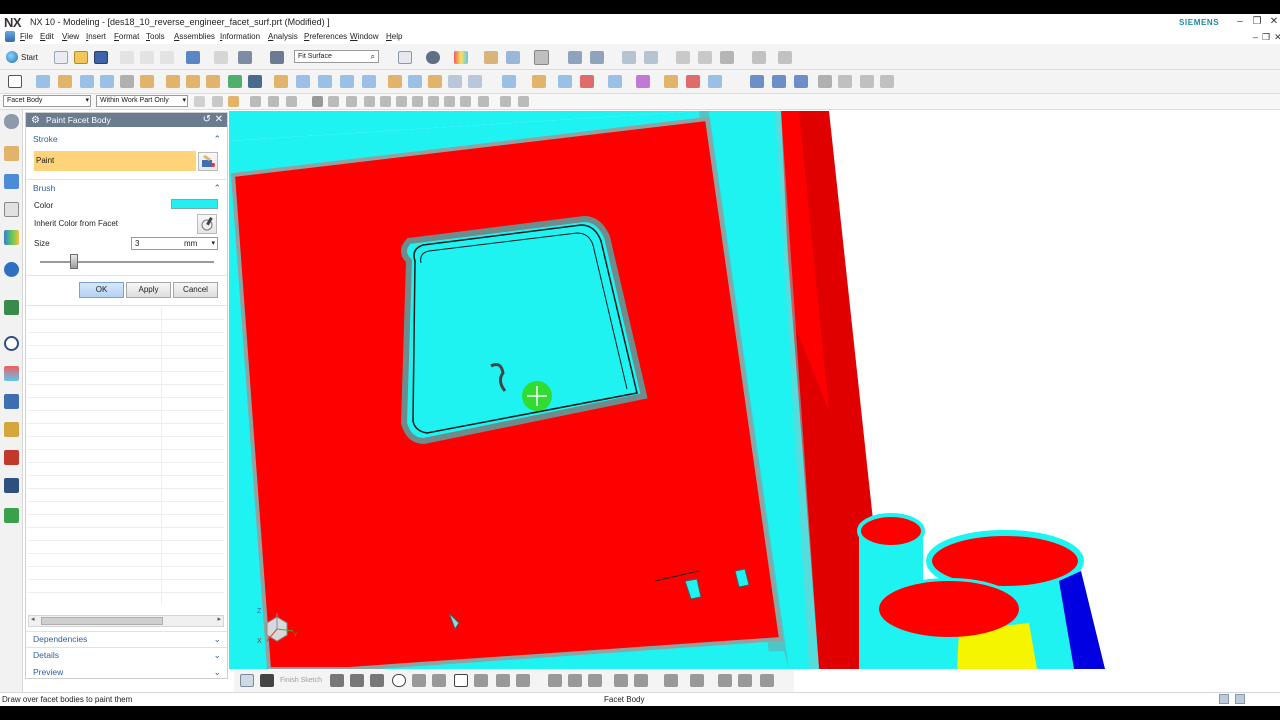 The width and height of the screenshot is (1280, 720). What do you see at coordinates (757, 81) in the screenshot?
I see `fit-surface-icon` at bounding box center [757, 81].